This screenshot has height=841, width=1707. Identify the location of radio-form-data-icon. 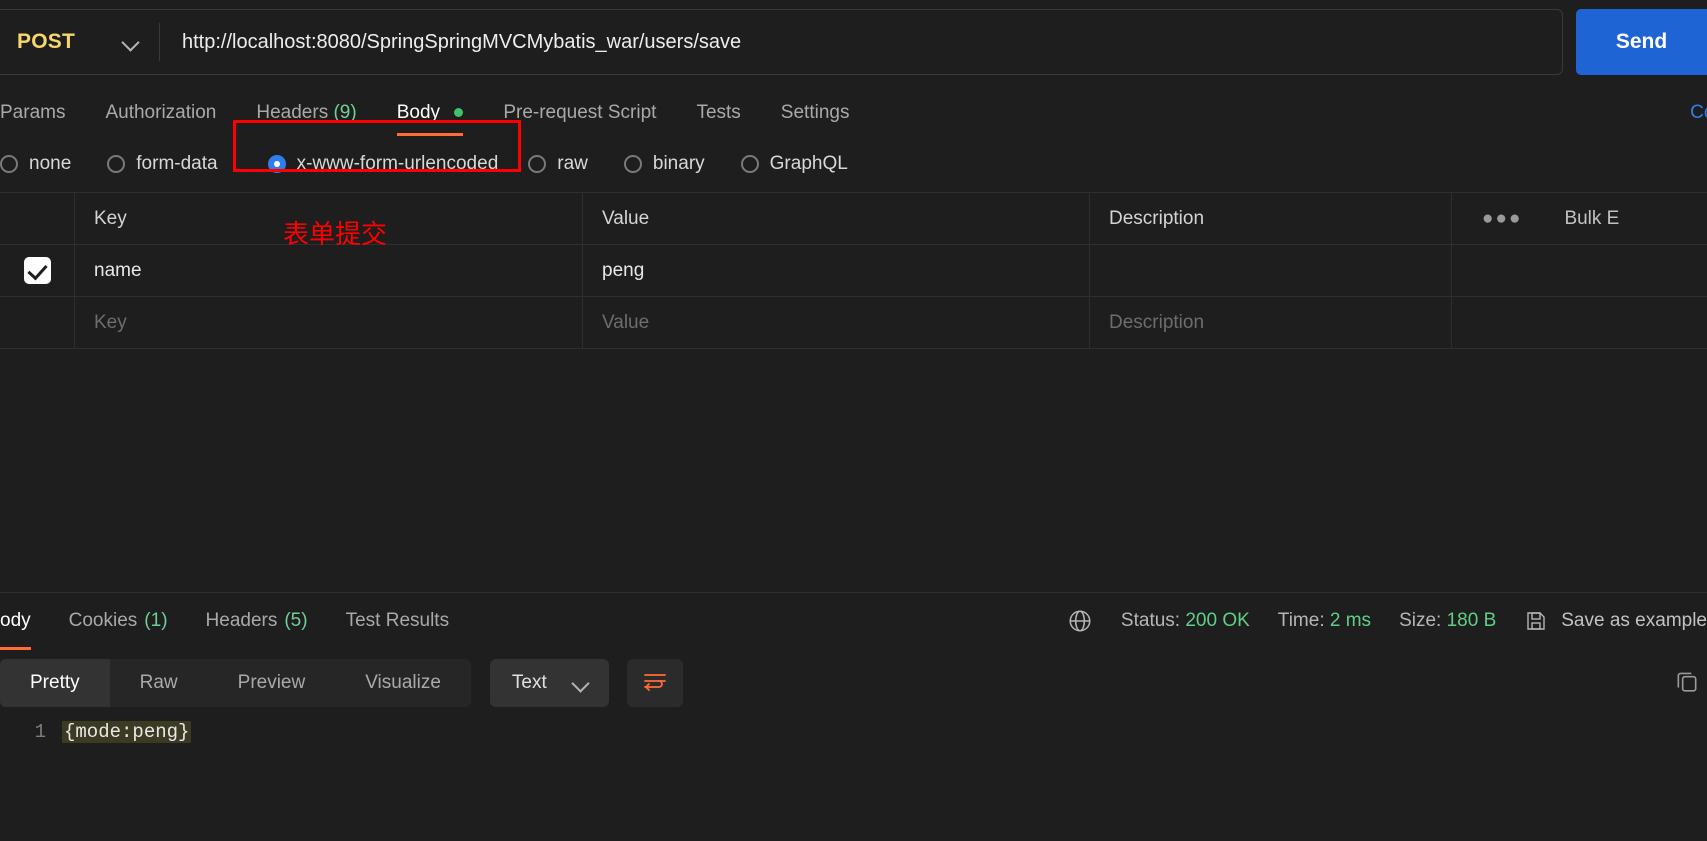
(116, 164).